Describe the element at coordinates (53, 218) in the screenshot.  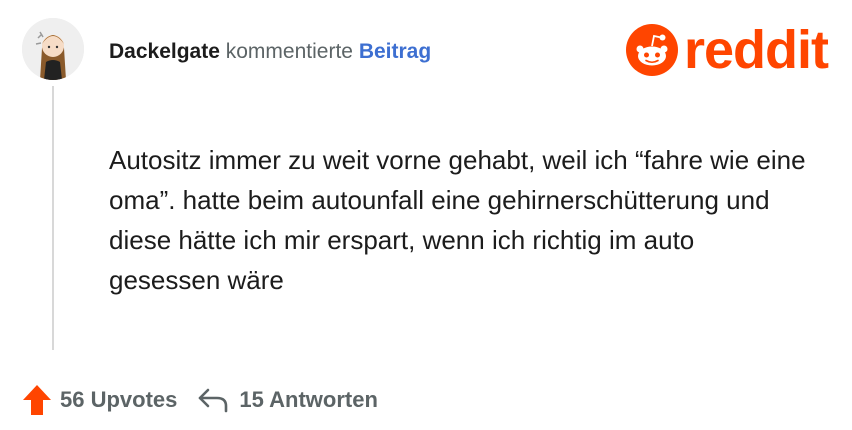
I see `thread-line` at that location.